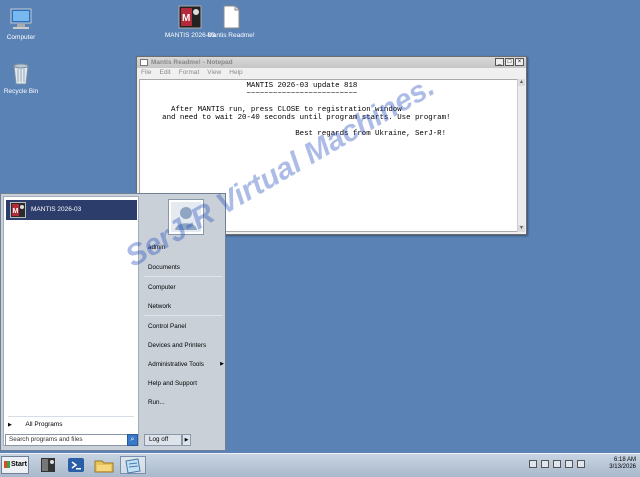 The height and width of the screenshot is (477, 640). Describe the element at coordinates (622, 467) in the screenshot. I see `clock-date: 3/13/2026` at that location.